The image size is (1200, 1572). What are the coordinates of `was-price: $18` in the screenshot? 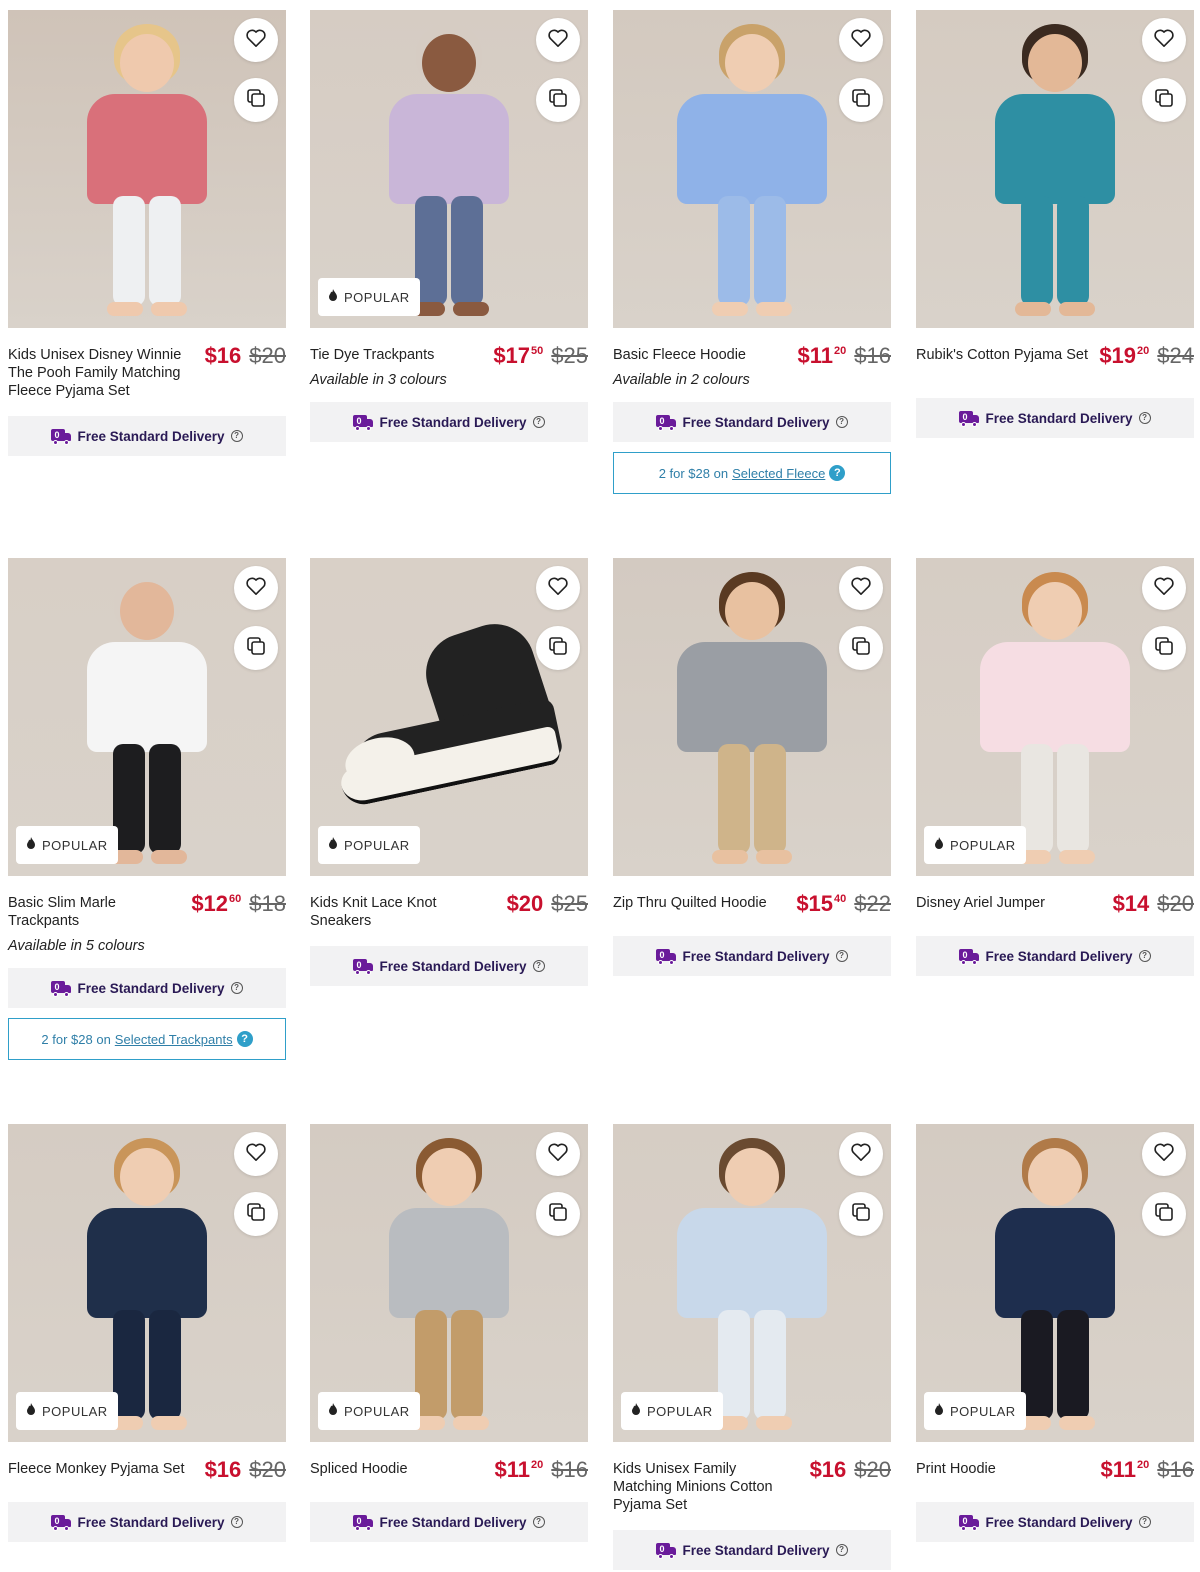 It's located at (267, 903).